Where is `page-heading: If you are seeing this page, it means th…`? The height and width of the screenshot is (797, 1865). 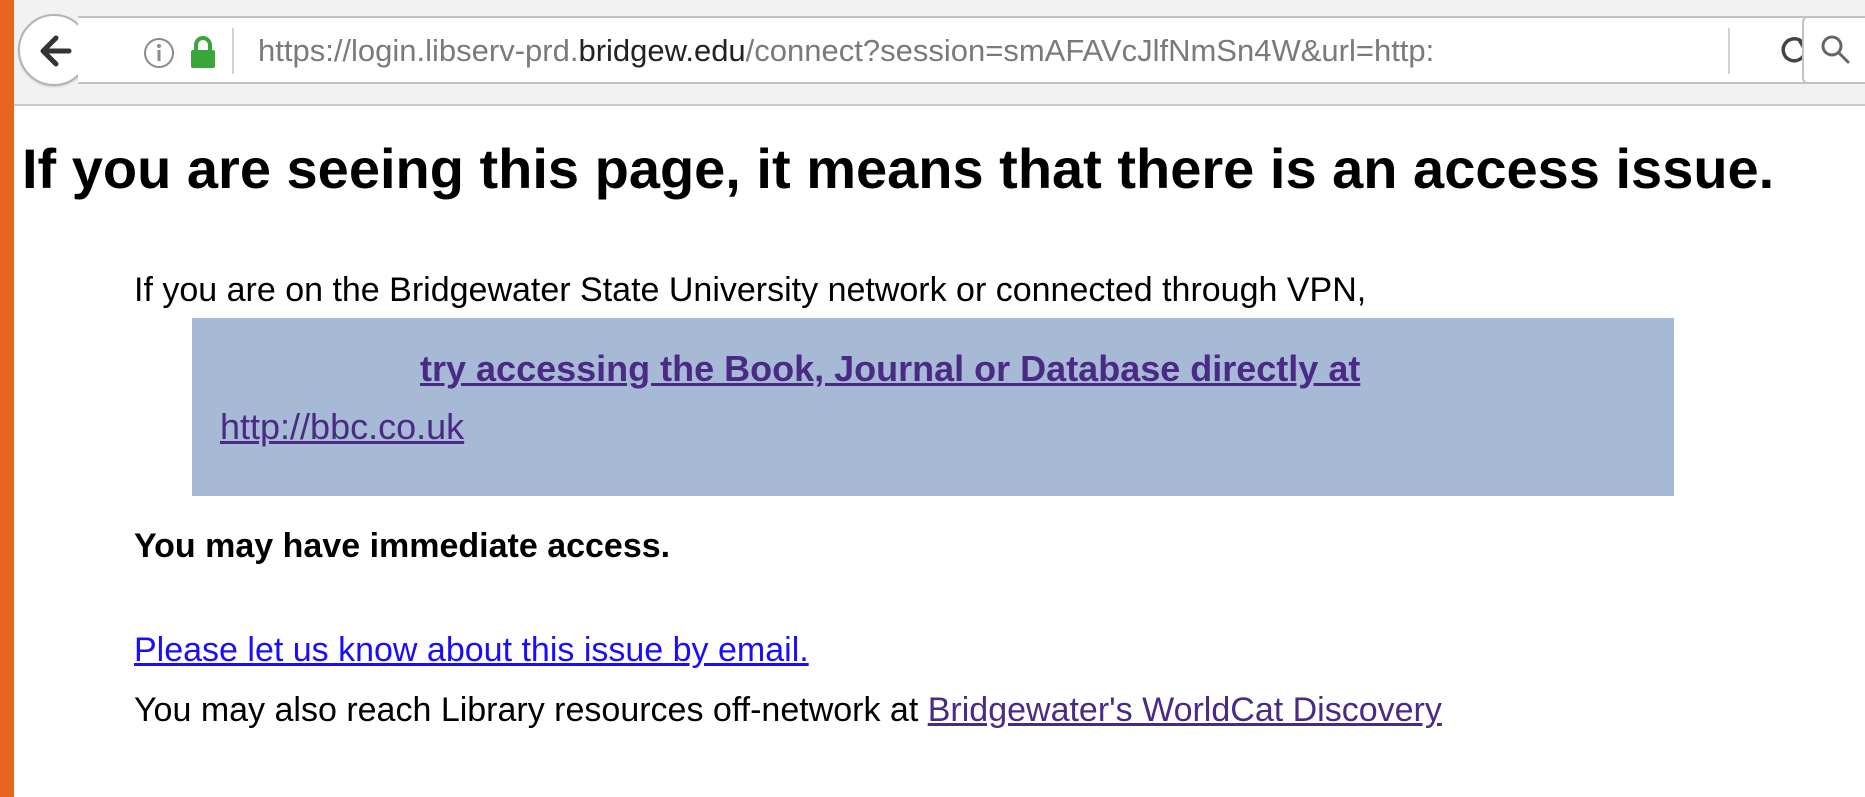 page-heading: If you are seeing this page, it means th… is located at coordinates (898, 168).